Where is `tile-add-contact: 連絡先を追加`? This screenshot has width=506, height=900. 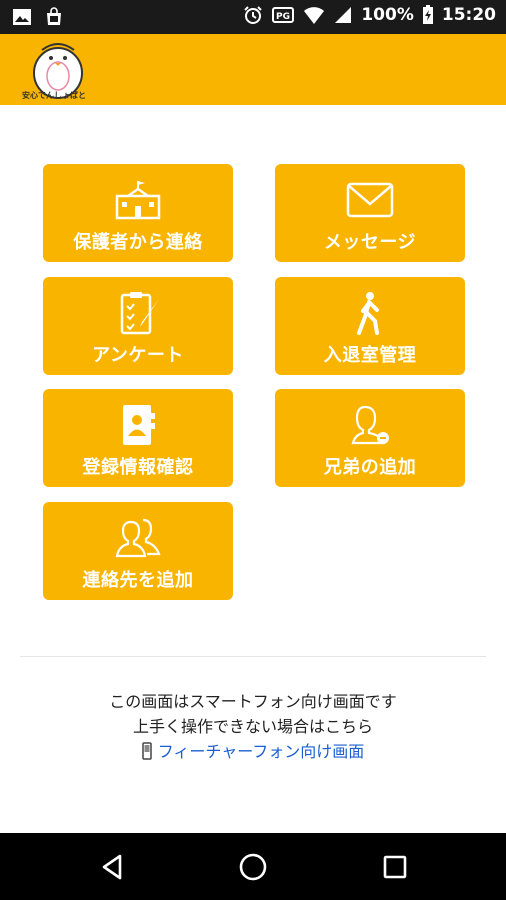 tile-add-contact: 連絡先を追加 is located at coordinates (138, 551).